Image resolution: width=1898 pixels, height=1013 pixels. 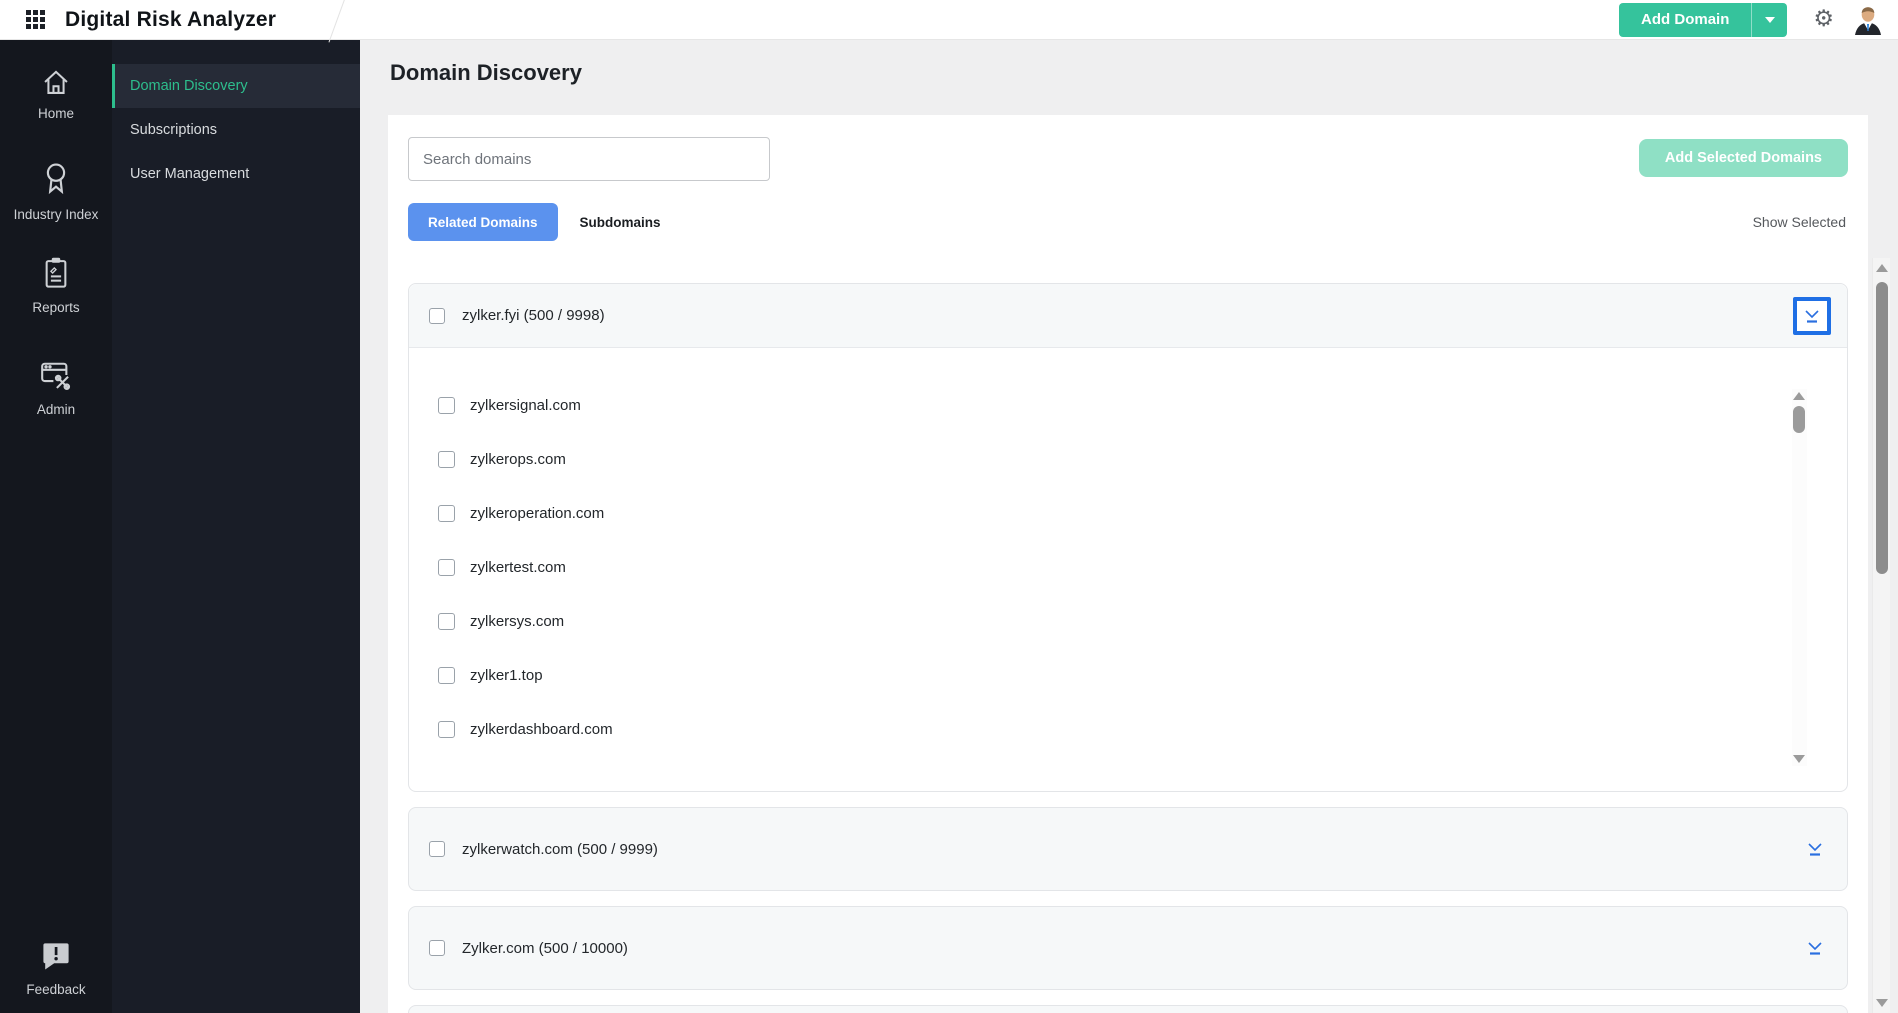 What do you see at coordinates (949, 21) in the screenshot?
I see `top-bar: Digital Risk Analyzer Add Domain ⚙` at bounding box center [949, 21].